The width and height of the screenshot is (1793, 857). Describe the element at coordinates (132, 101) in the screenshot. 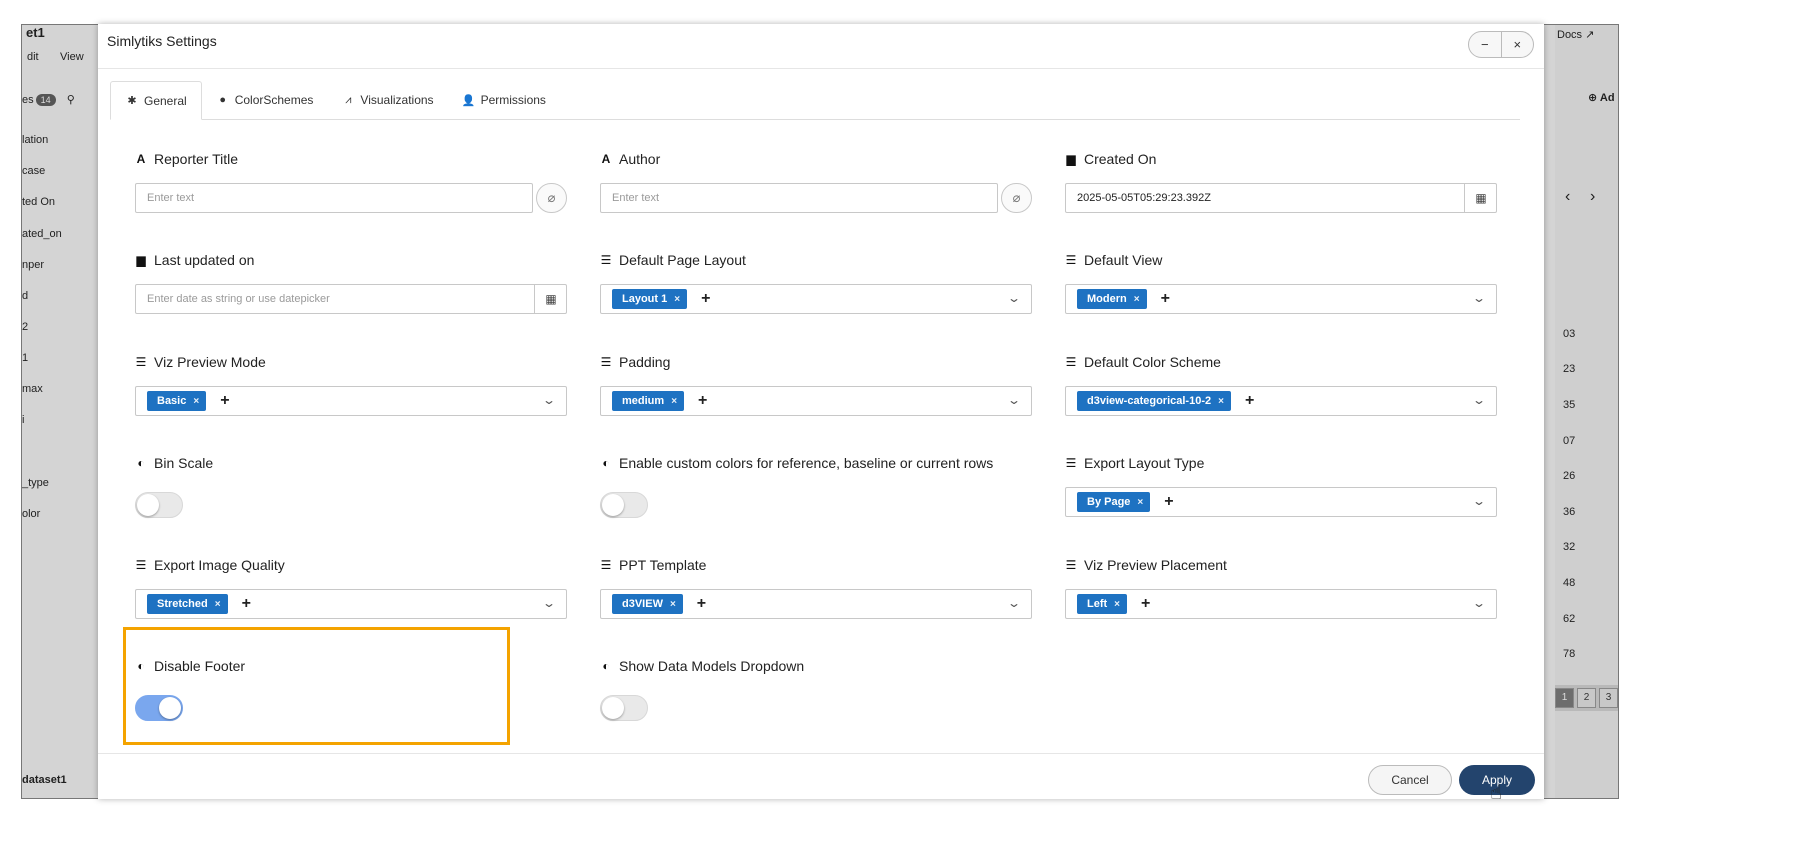

I see `gear-icon: ✱` at that location.